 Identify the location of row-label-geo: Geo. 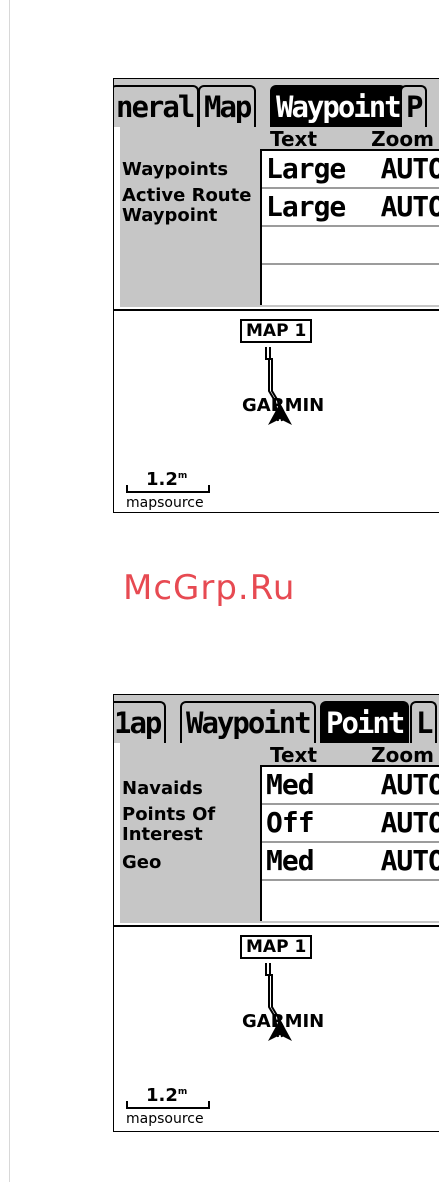
(142, 862).